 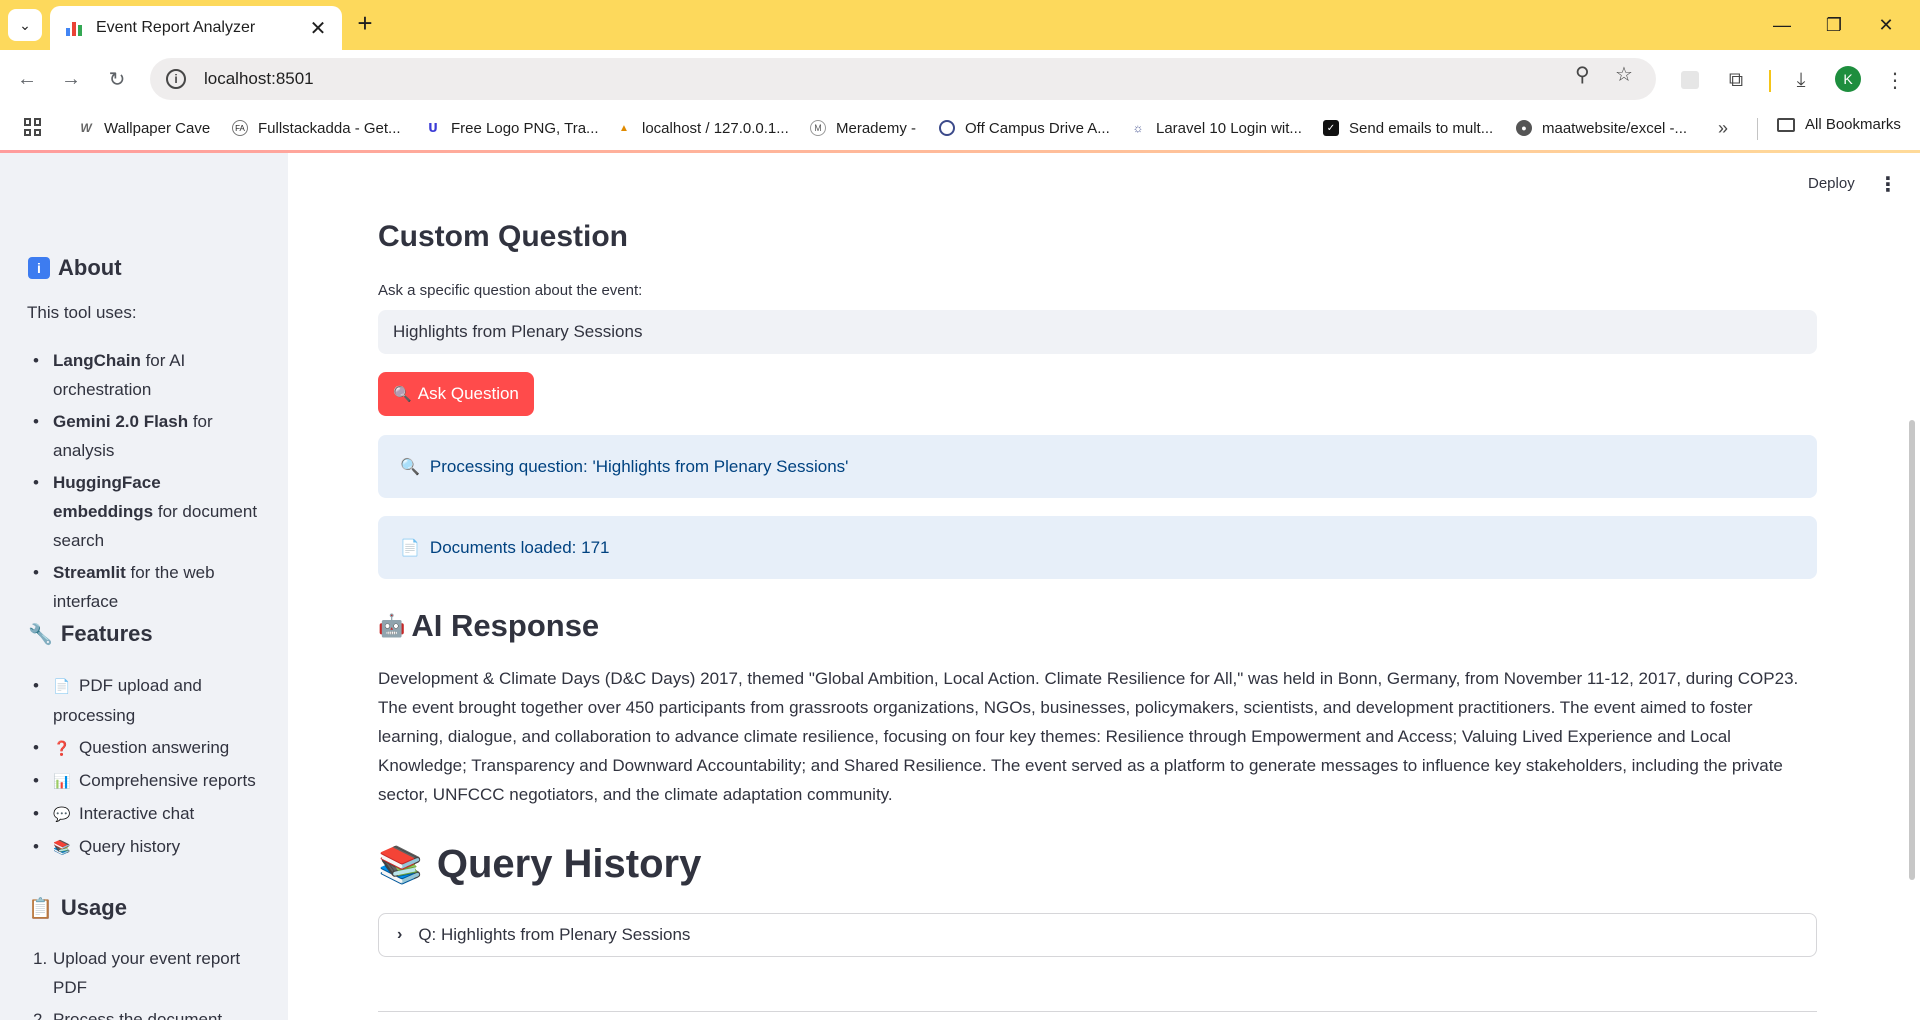 I want to click on window-close-button: ✕, so click(x=1886, y=25).